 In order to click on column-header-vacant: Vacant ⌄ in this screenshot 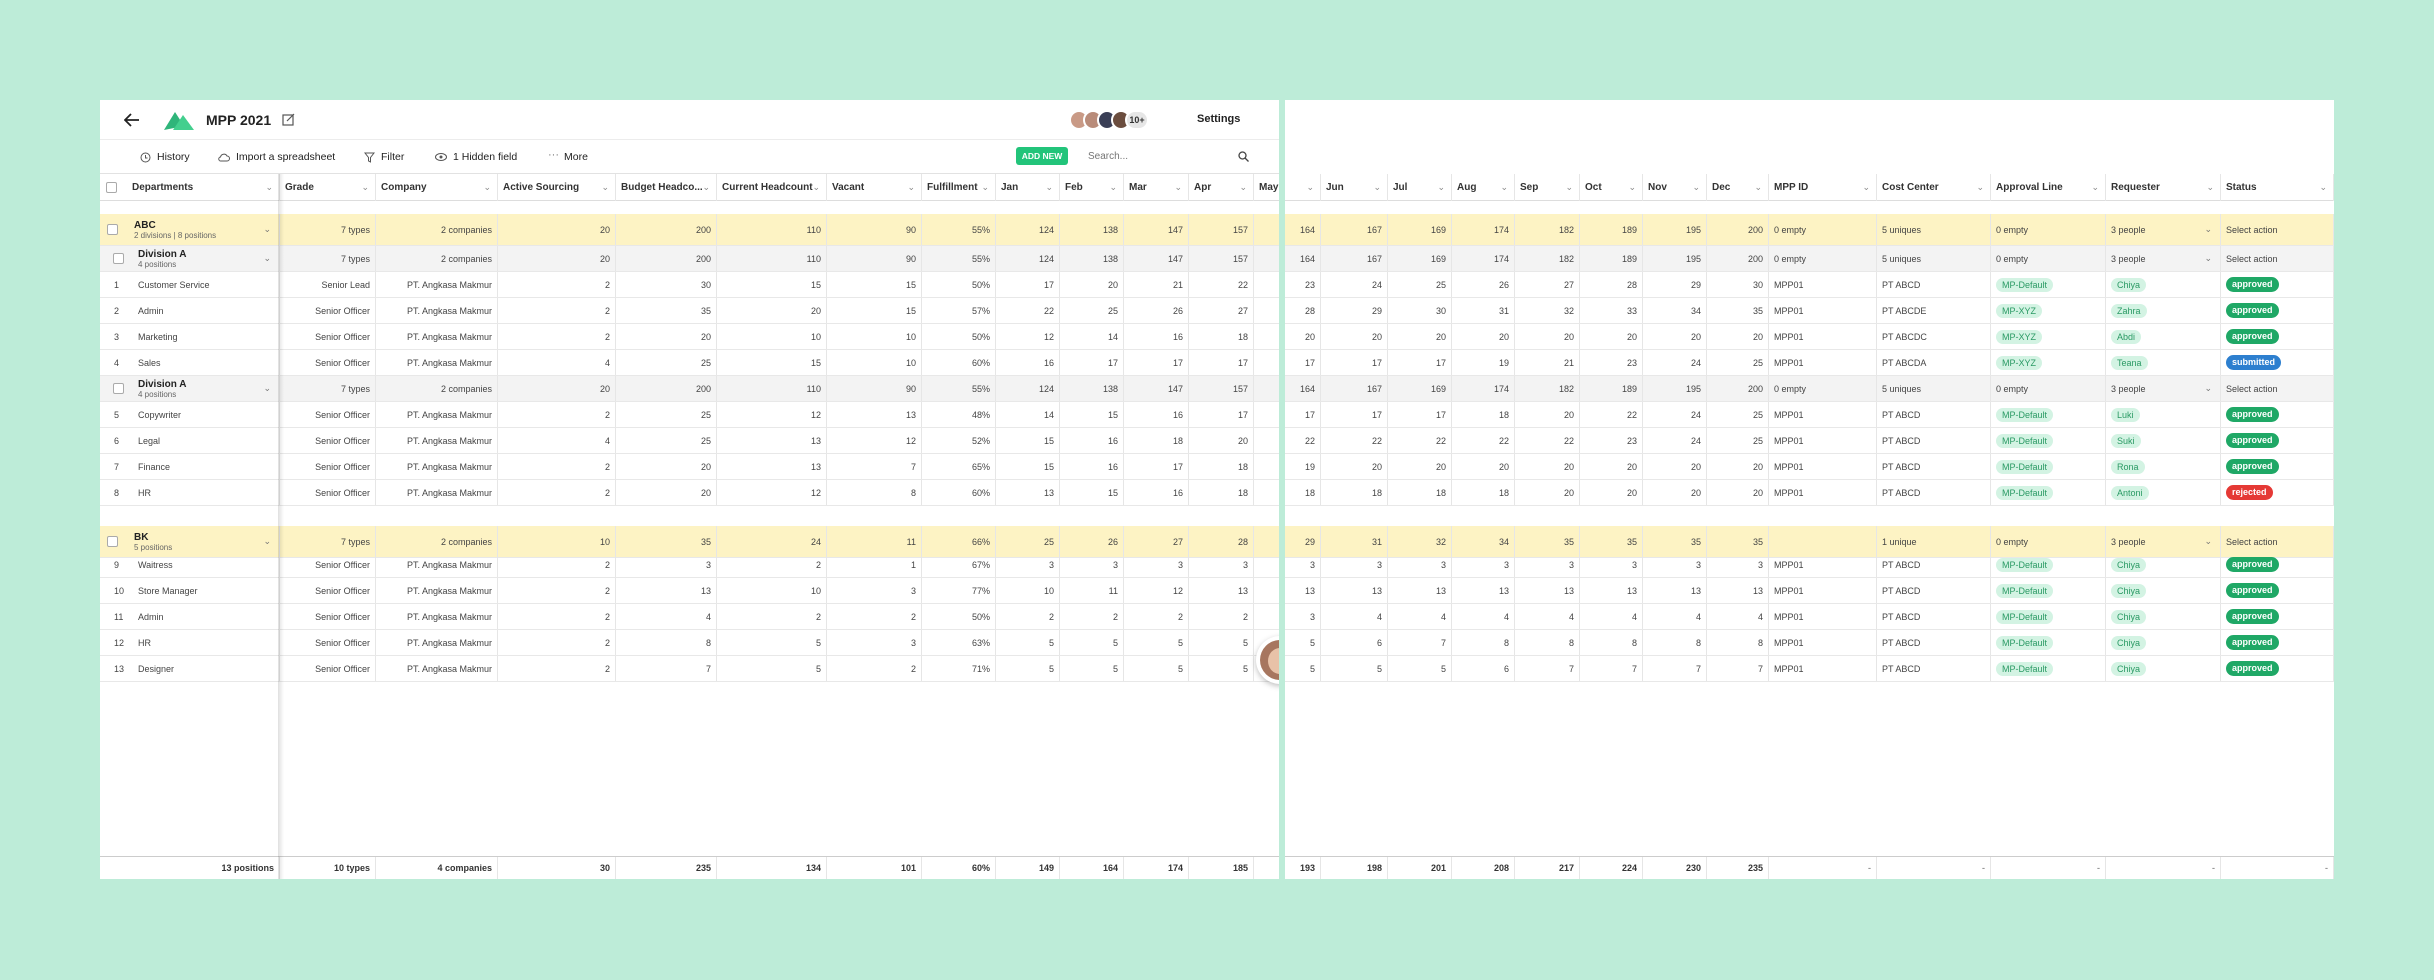, I will do `click(874, 187)`.